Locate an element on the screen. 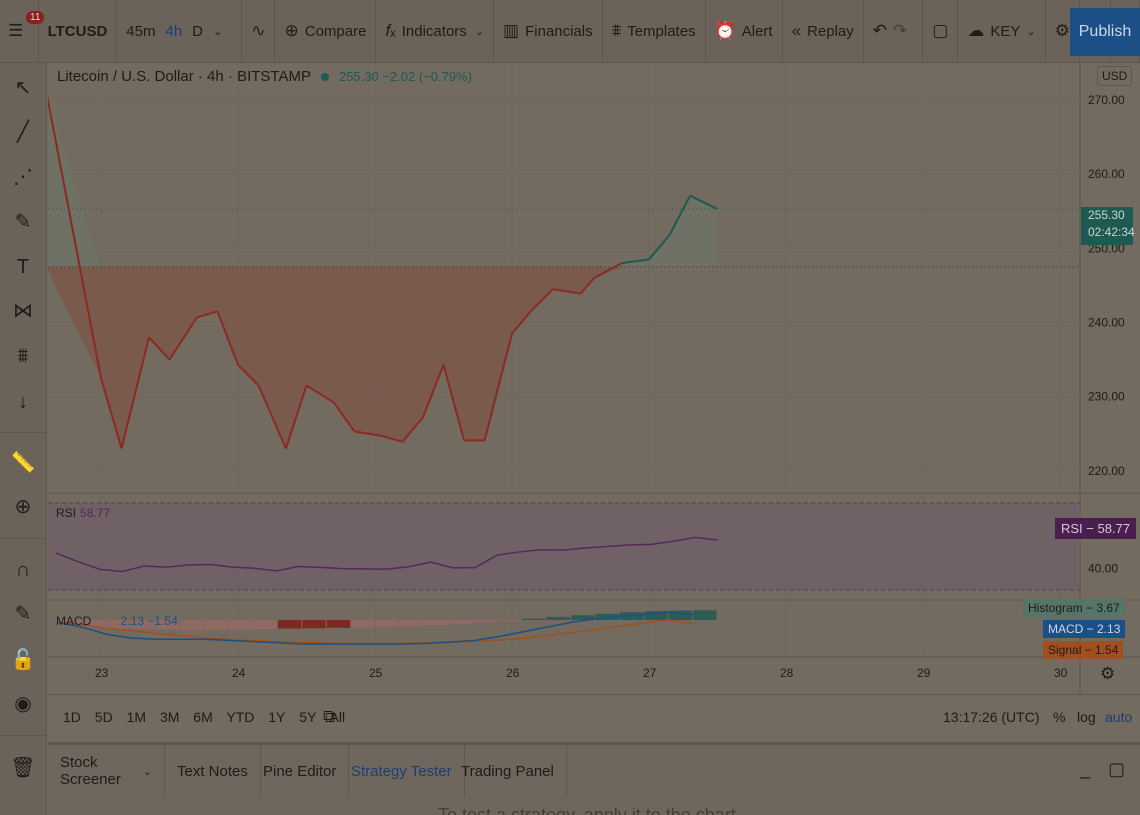 The height and width of the screenshot is (815, 1140). rsi-price-tag: RSI − 58.77 is located at coordinates (1096, 528).